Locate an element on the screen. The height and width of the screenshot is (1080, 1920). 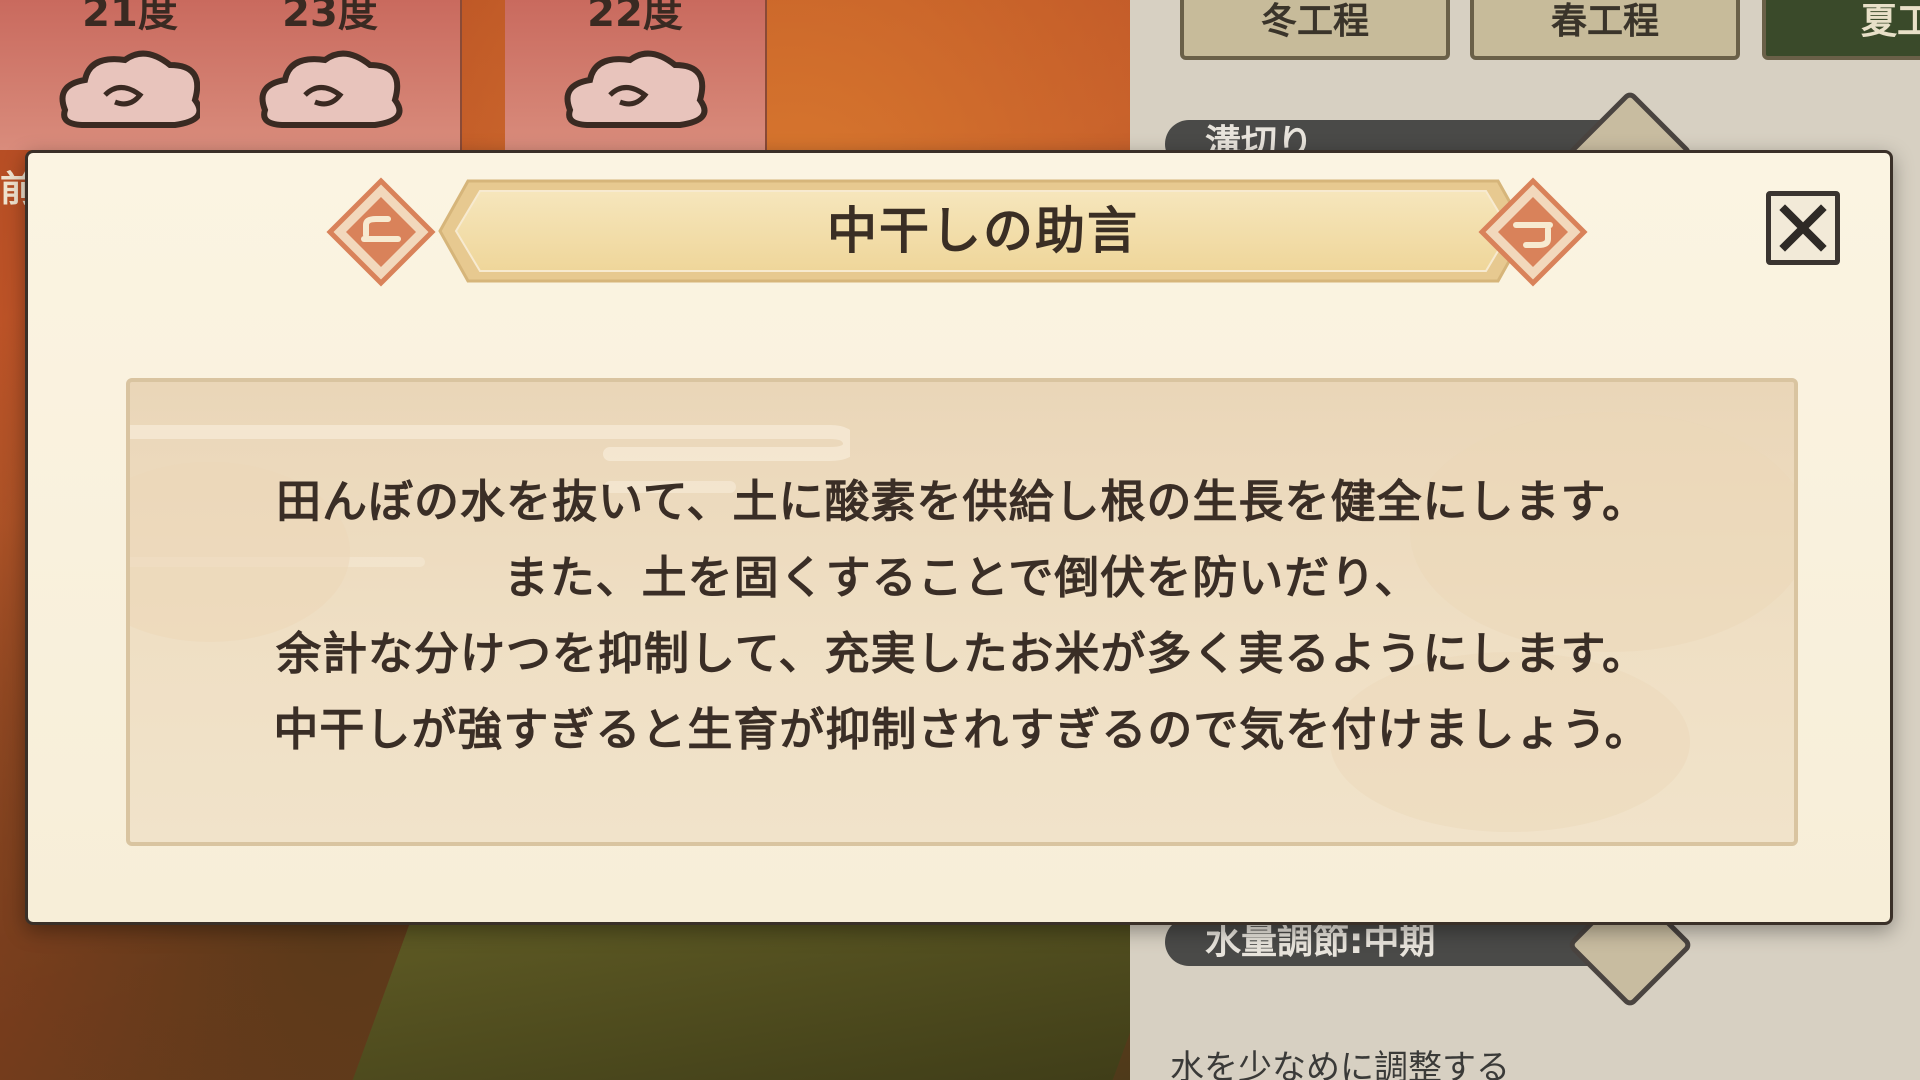
advice-line: 中干しが強すぎると生育が抑制されすぎるので気を付けましょう。 is located at coordinates (962, 729).